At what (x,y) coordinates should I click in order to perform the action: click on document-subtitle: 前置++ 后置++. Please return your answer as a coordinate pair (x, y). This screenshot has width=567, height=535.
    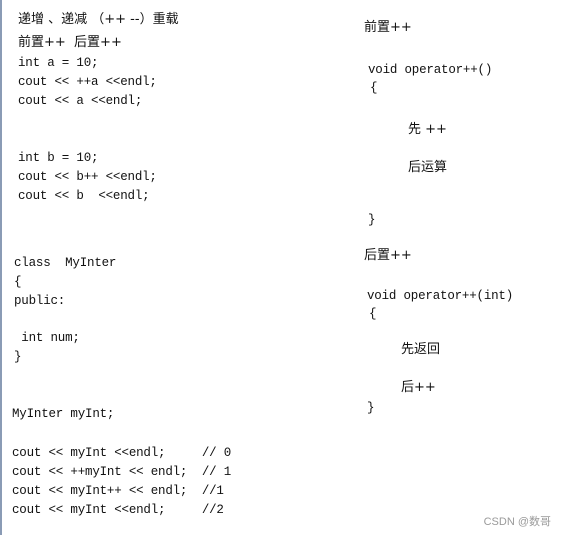
    Looking at the image, I should click on (70, 42).